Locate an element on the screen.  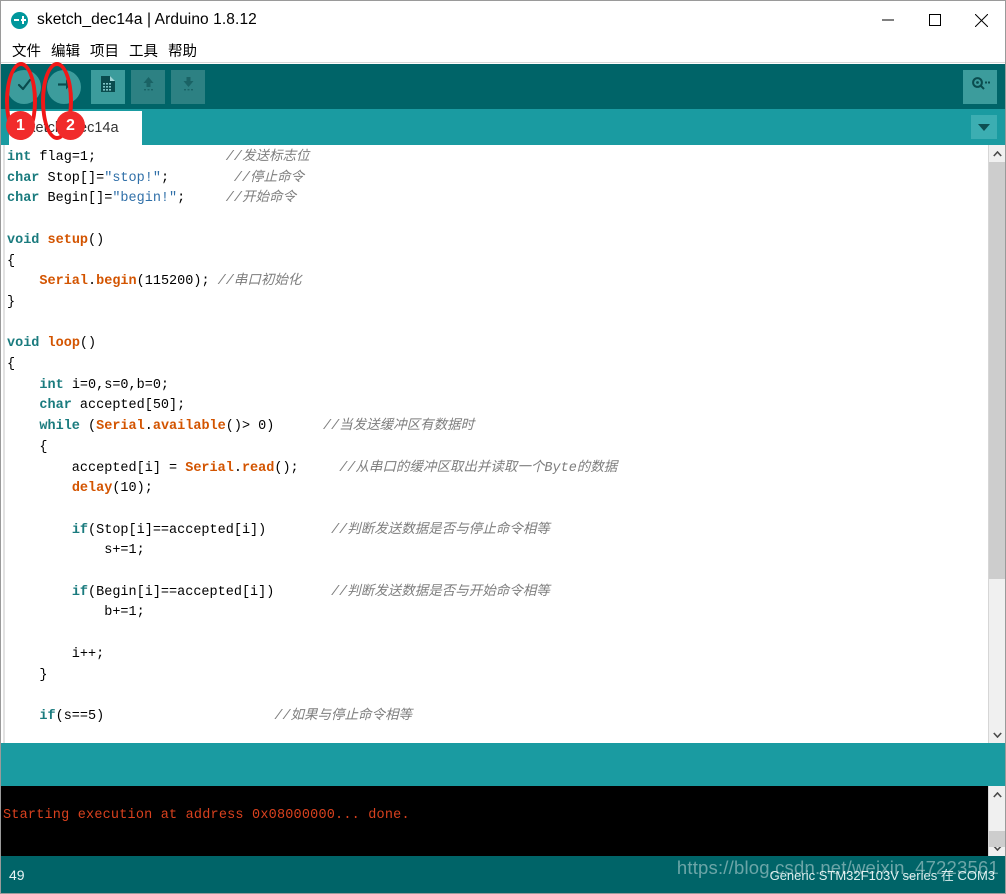
tab-bar: sketch_dec14a is located at coordinates (503, 127).